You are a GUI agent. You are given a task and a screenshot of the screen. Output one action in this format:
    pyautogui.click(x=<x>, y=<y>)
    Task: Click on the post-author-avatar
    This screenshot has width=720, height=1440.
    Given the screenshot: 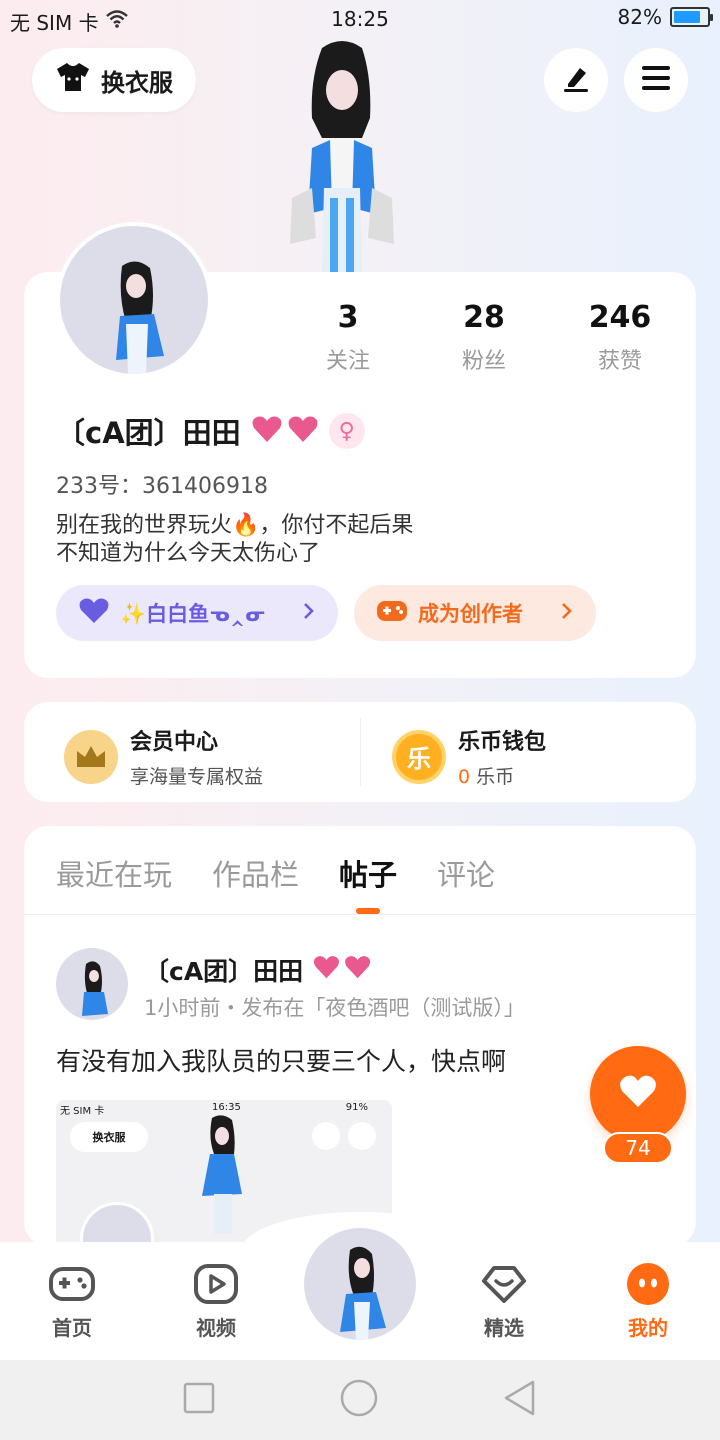 What is the action you would take?
    pyautogui.click(x=92, y=984)
    